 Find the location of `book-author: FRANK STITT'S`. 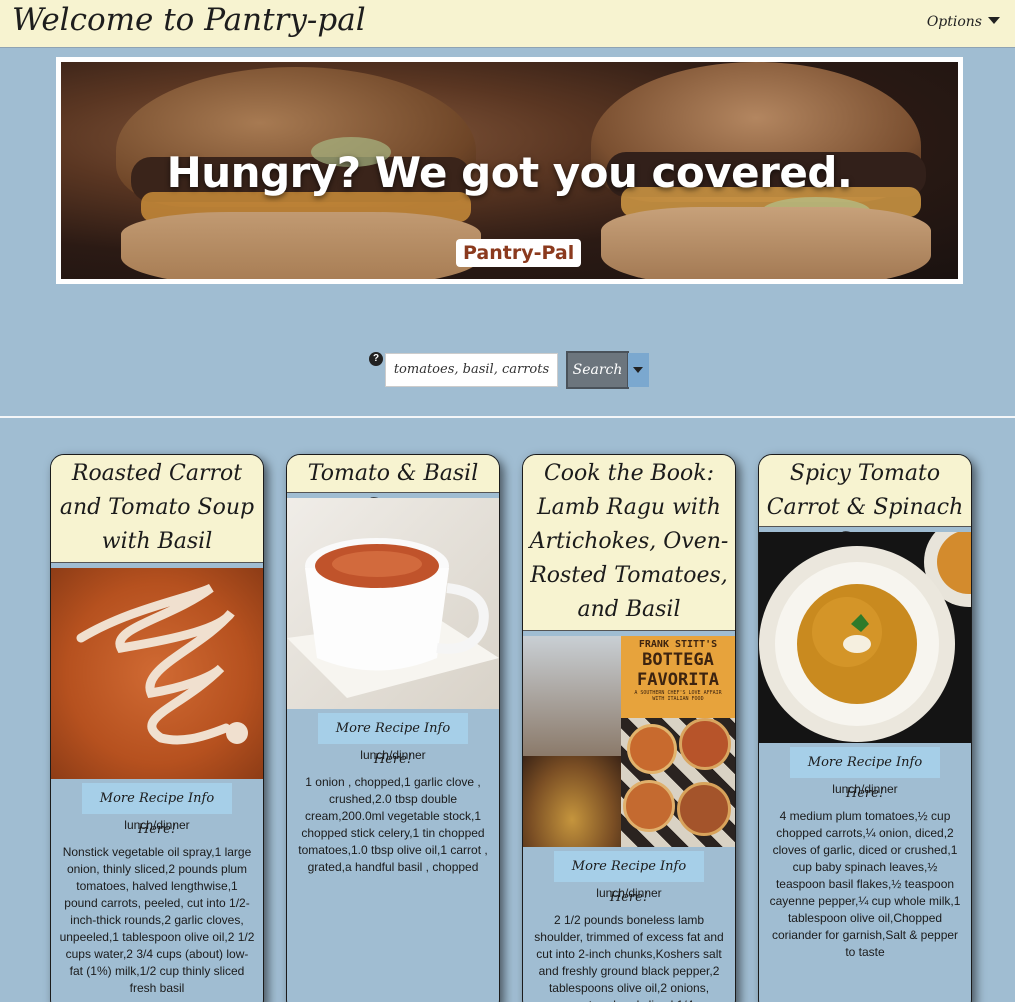

book-author: FRANK STITT'S is located at coordinates (678, 644).